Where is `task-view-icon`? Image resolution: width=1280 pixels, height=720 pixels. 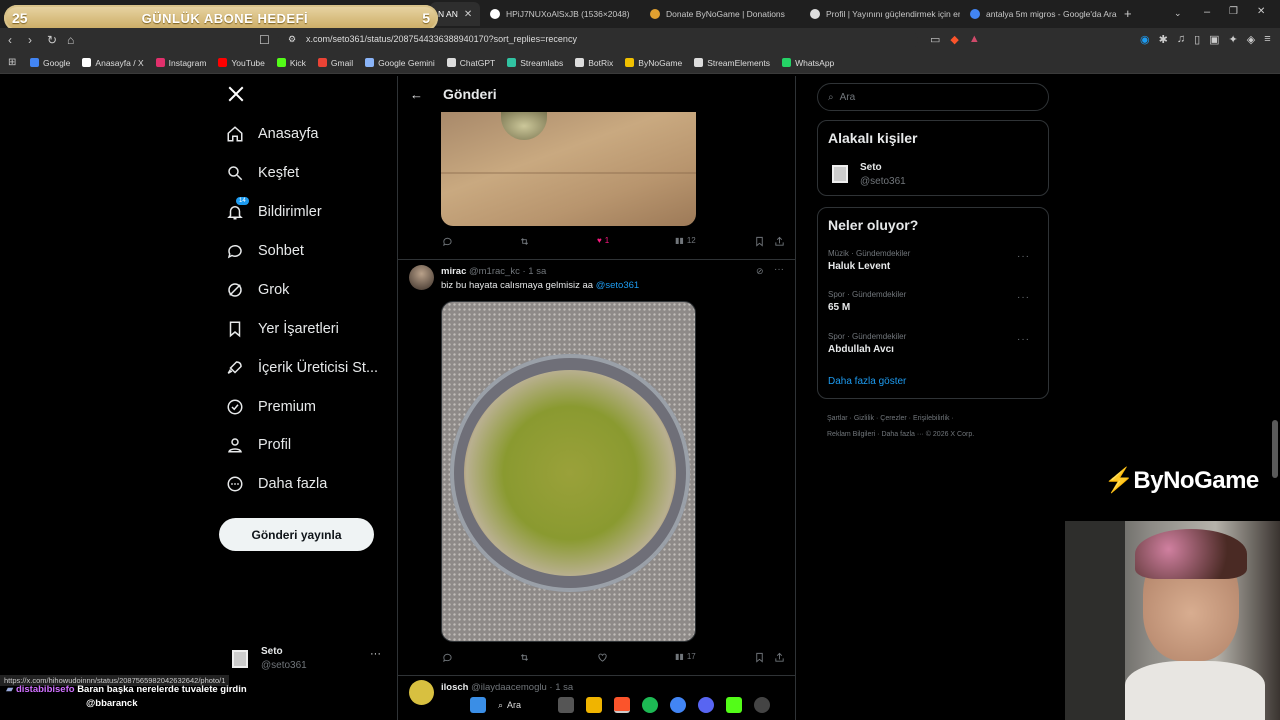
task-view-icon is located at coordinates (566, 705).